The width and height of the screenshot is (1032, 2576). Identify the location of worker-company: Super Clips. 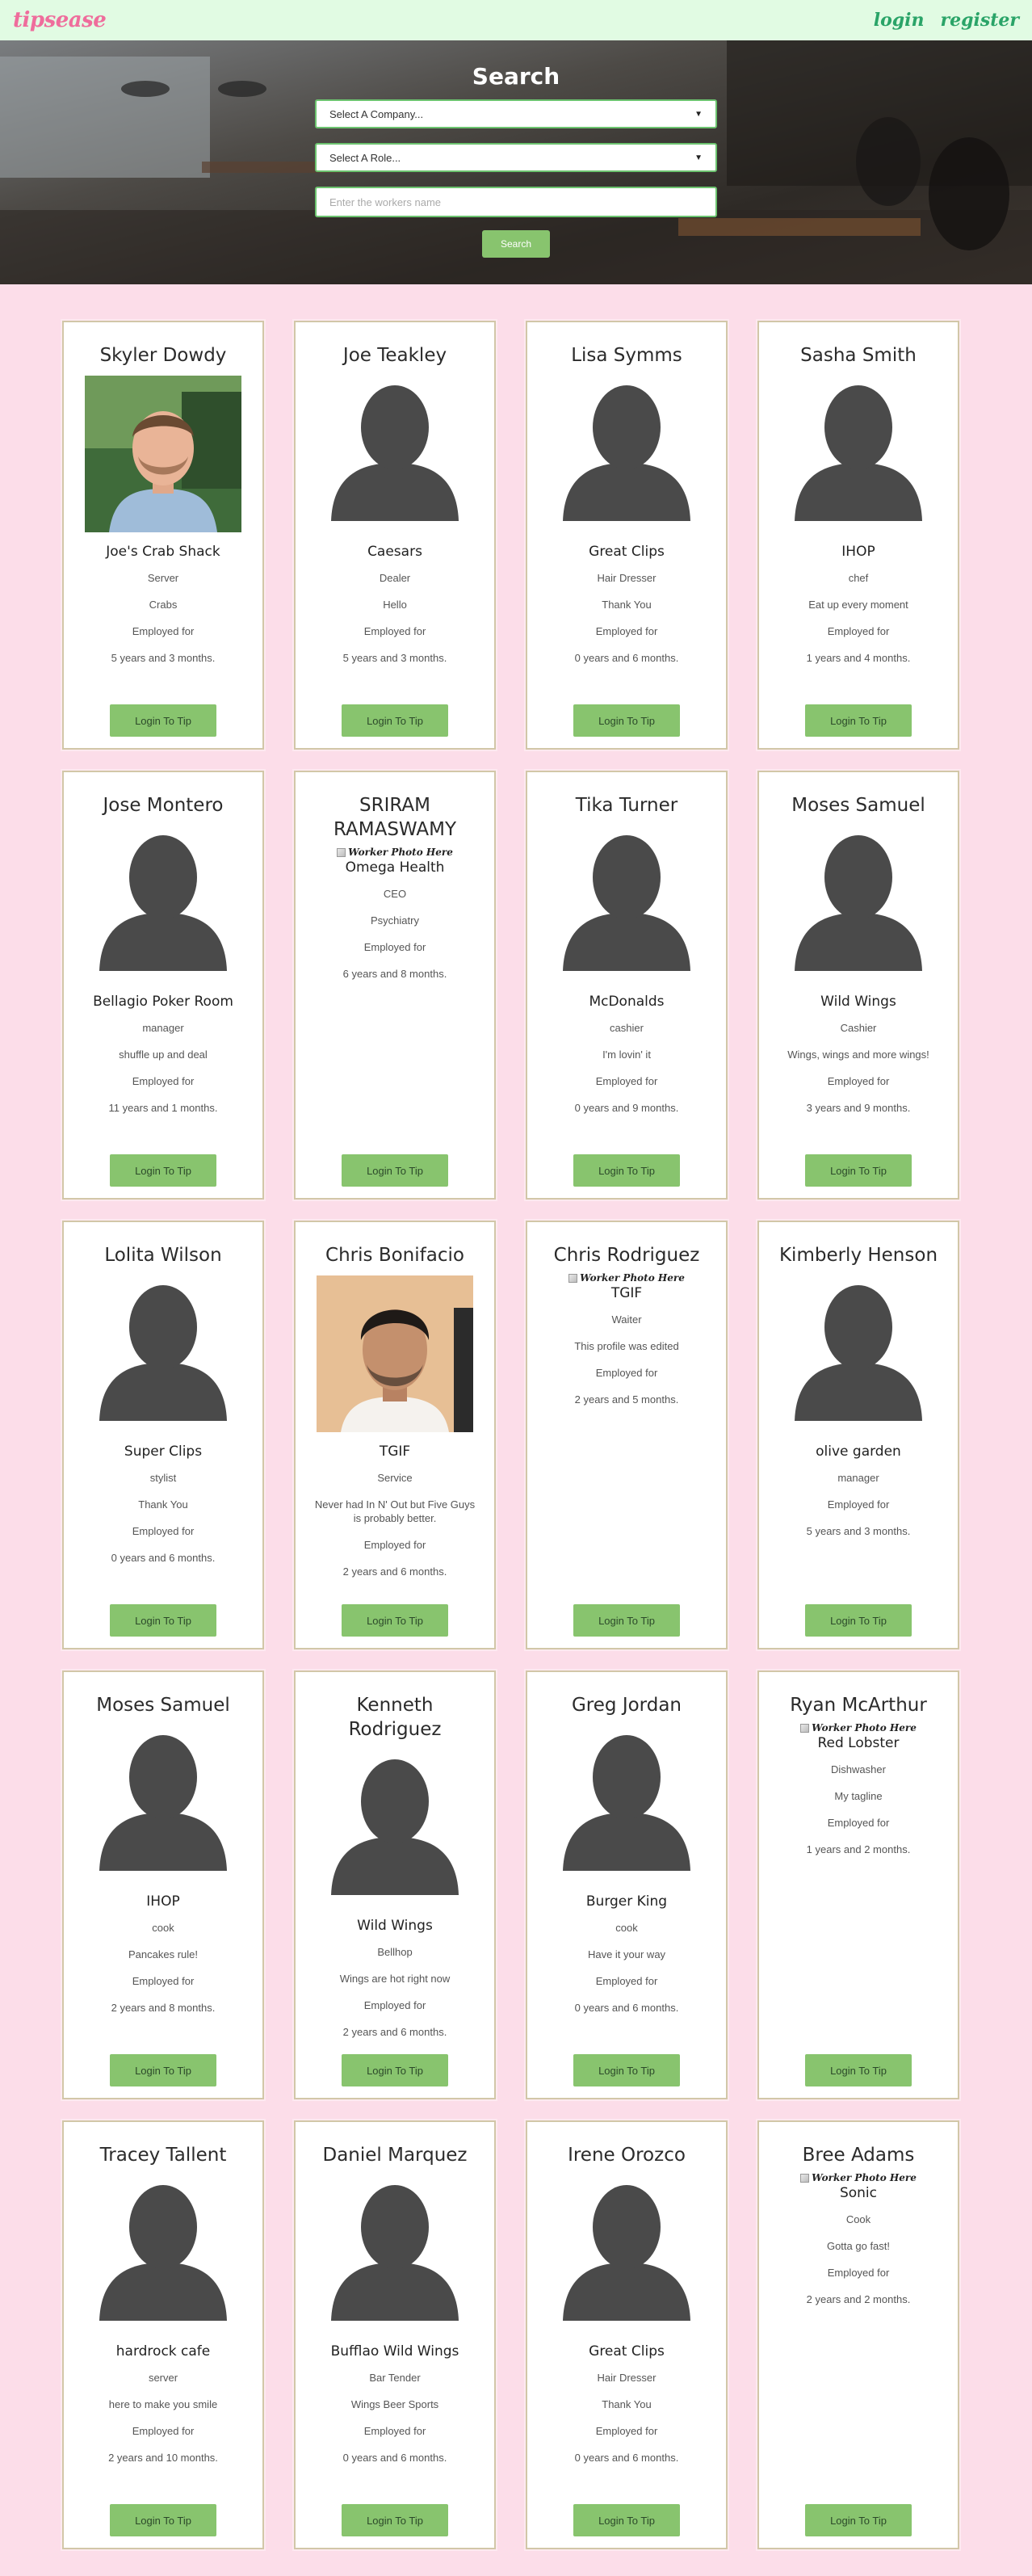
(163, 1451).